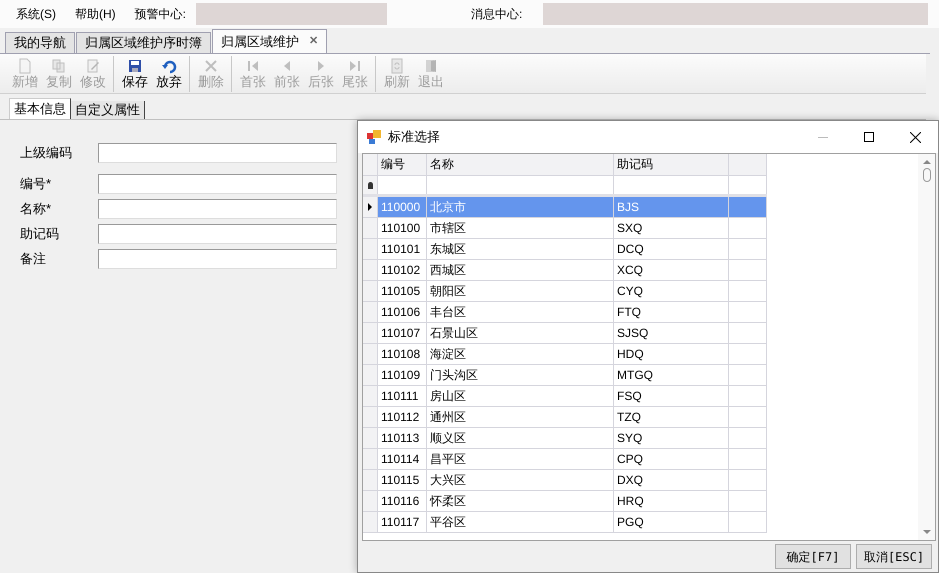 The width and height of the screenshot is (939, 573). I want to click on table-cell: XCQ, so click(671, 270).